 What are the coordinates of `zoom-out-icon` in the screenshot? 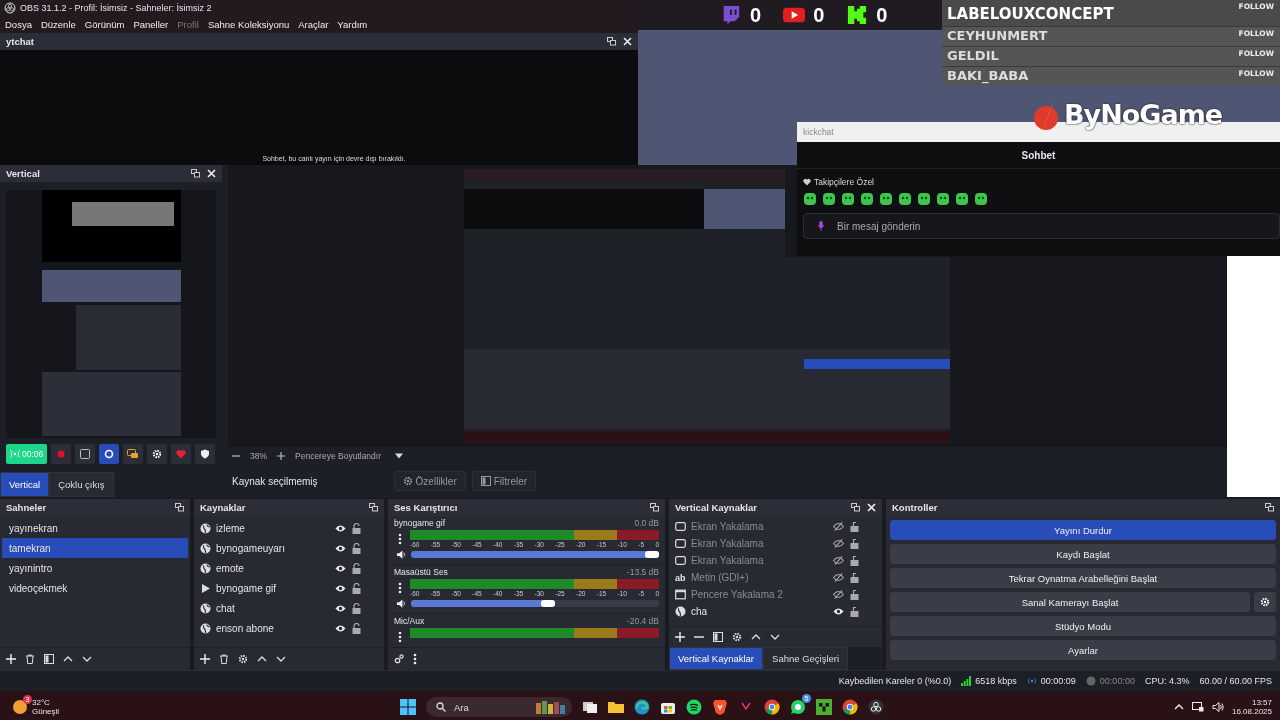 It's located at (236, 456).